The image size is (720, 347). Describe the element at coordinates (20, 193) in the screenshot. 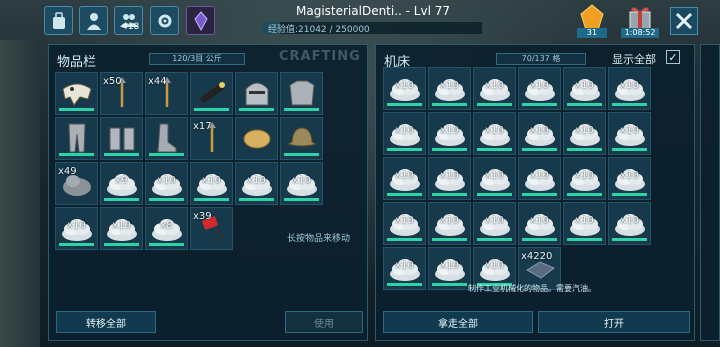

I see `world-edge` at that location.